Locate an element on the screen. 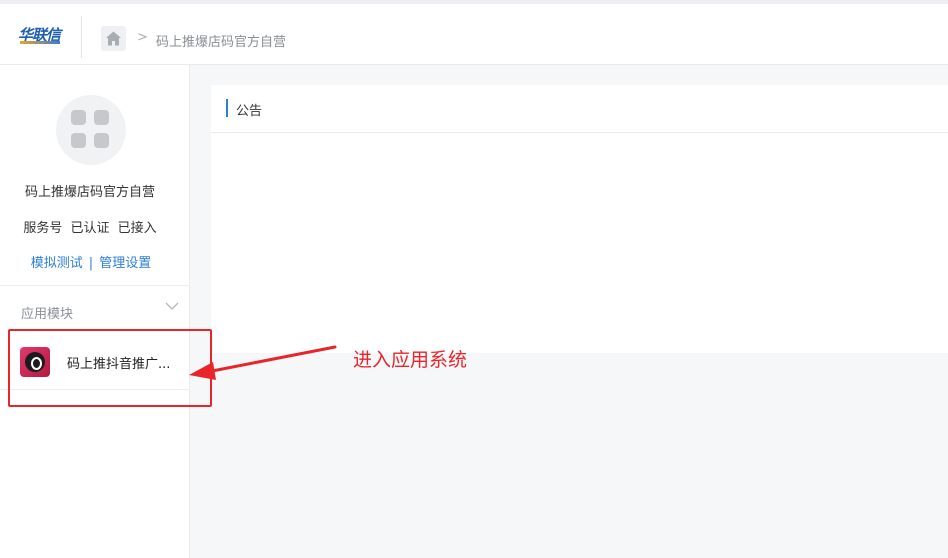 The height and width of the screenshot is (558, 948). account-type: 服务号 is located at coordinates (43, 228).